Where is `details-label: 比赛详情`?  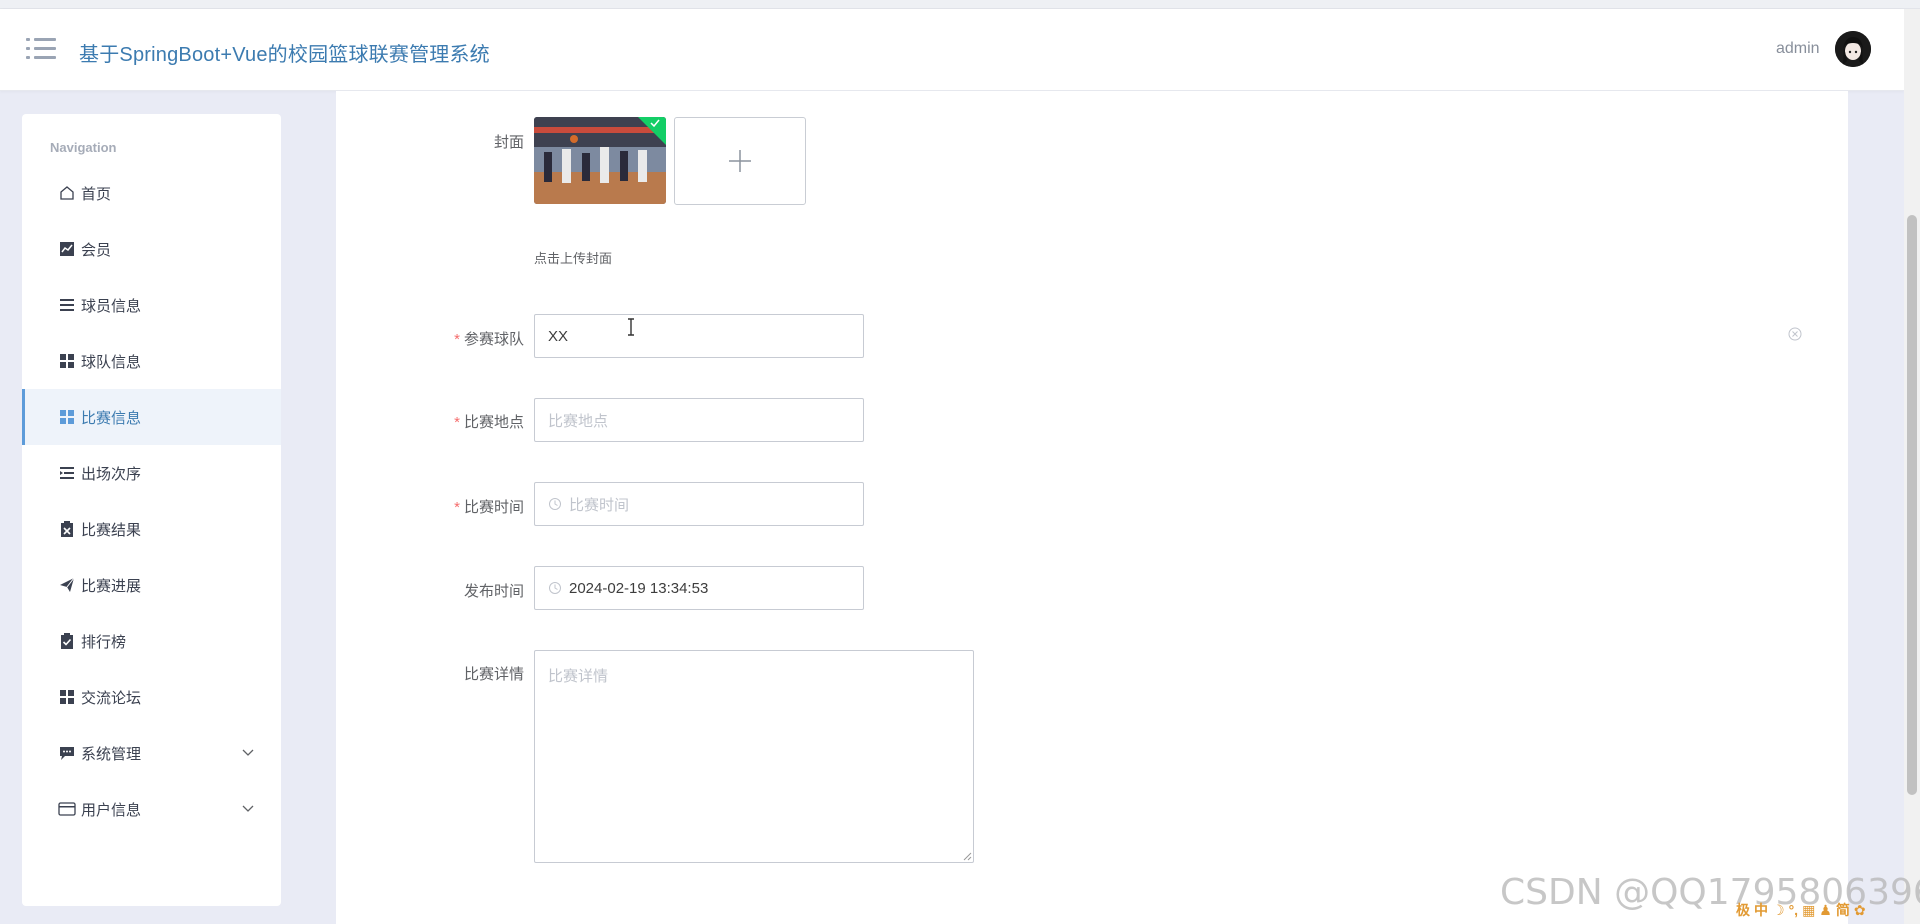
details-label: 比赛详情 is located at coordinates (493, 674).